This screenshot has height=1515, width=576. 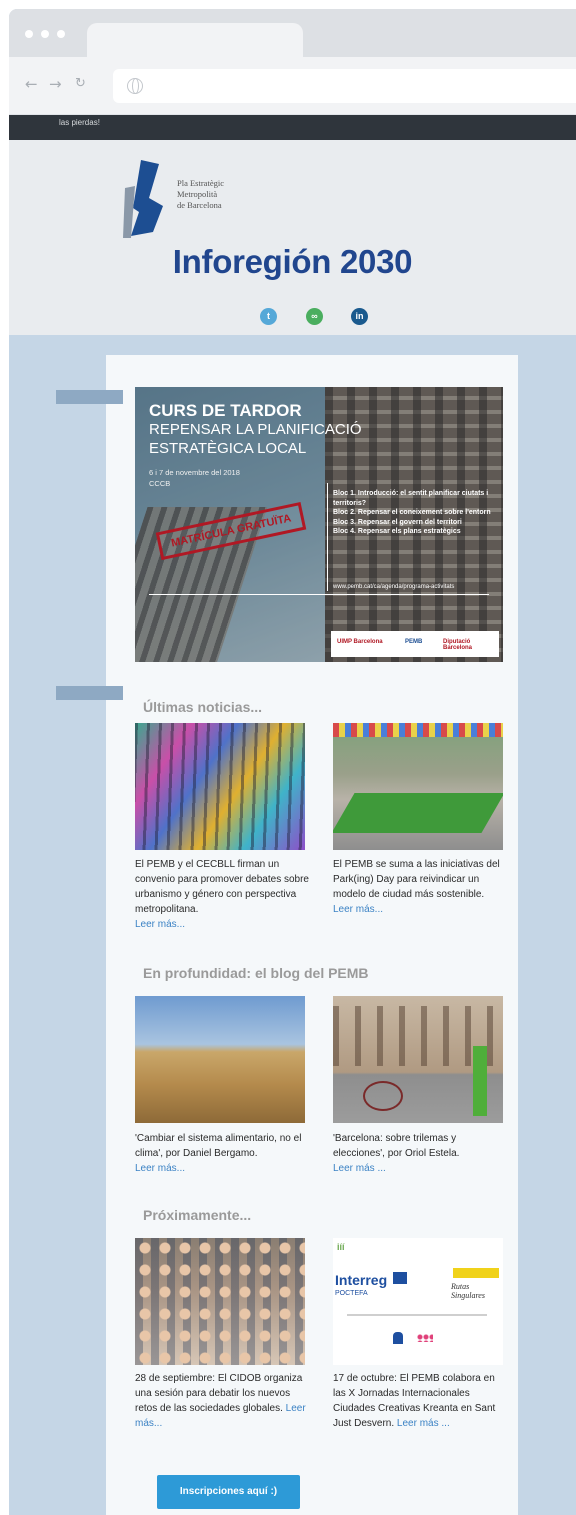 What do you see at coordinates (397, 522) in the screenshot?
I see `banner-bloc: Bloc 3. Repensar el govern del territori` at bounding box center [397, 522].